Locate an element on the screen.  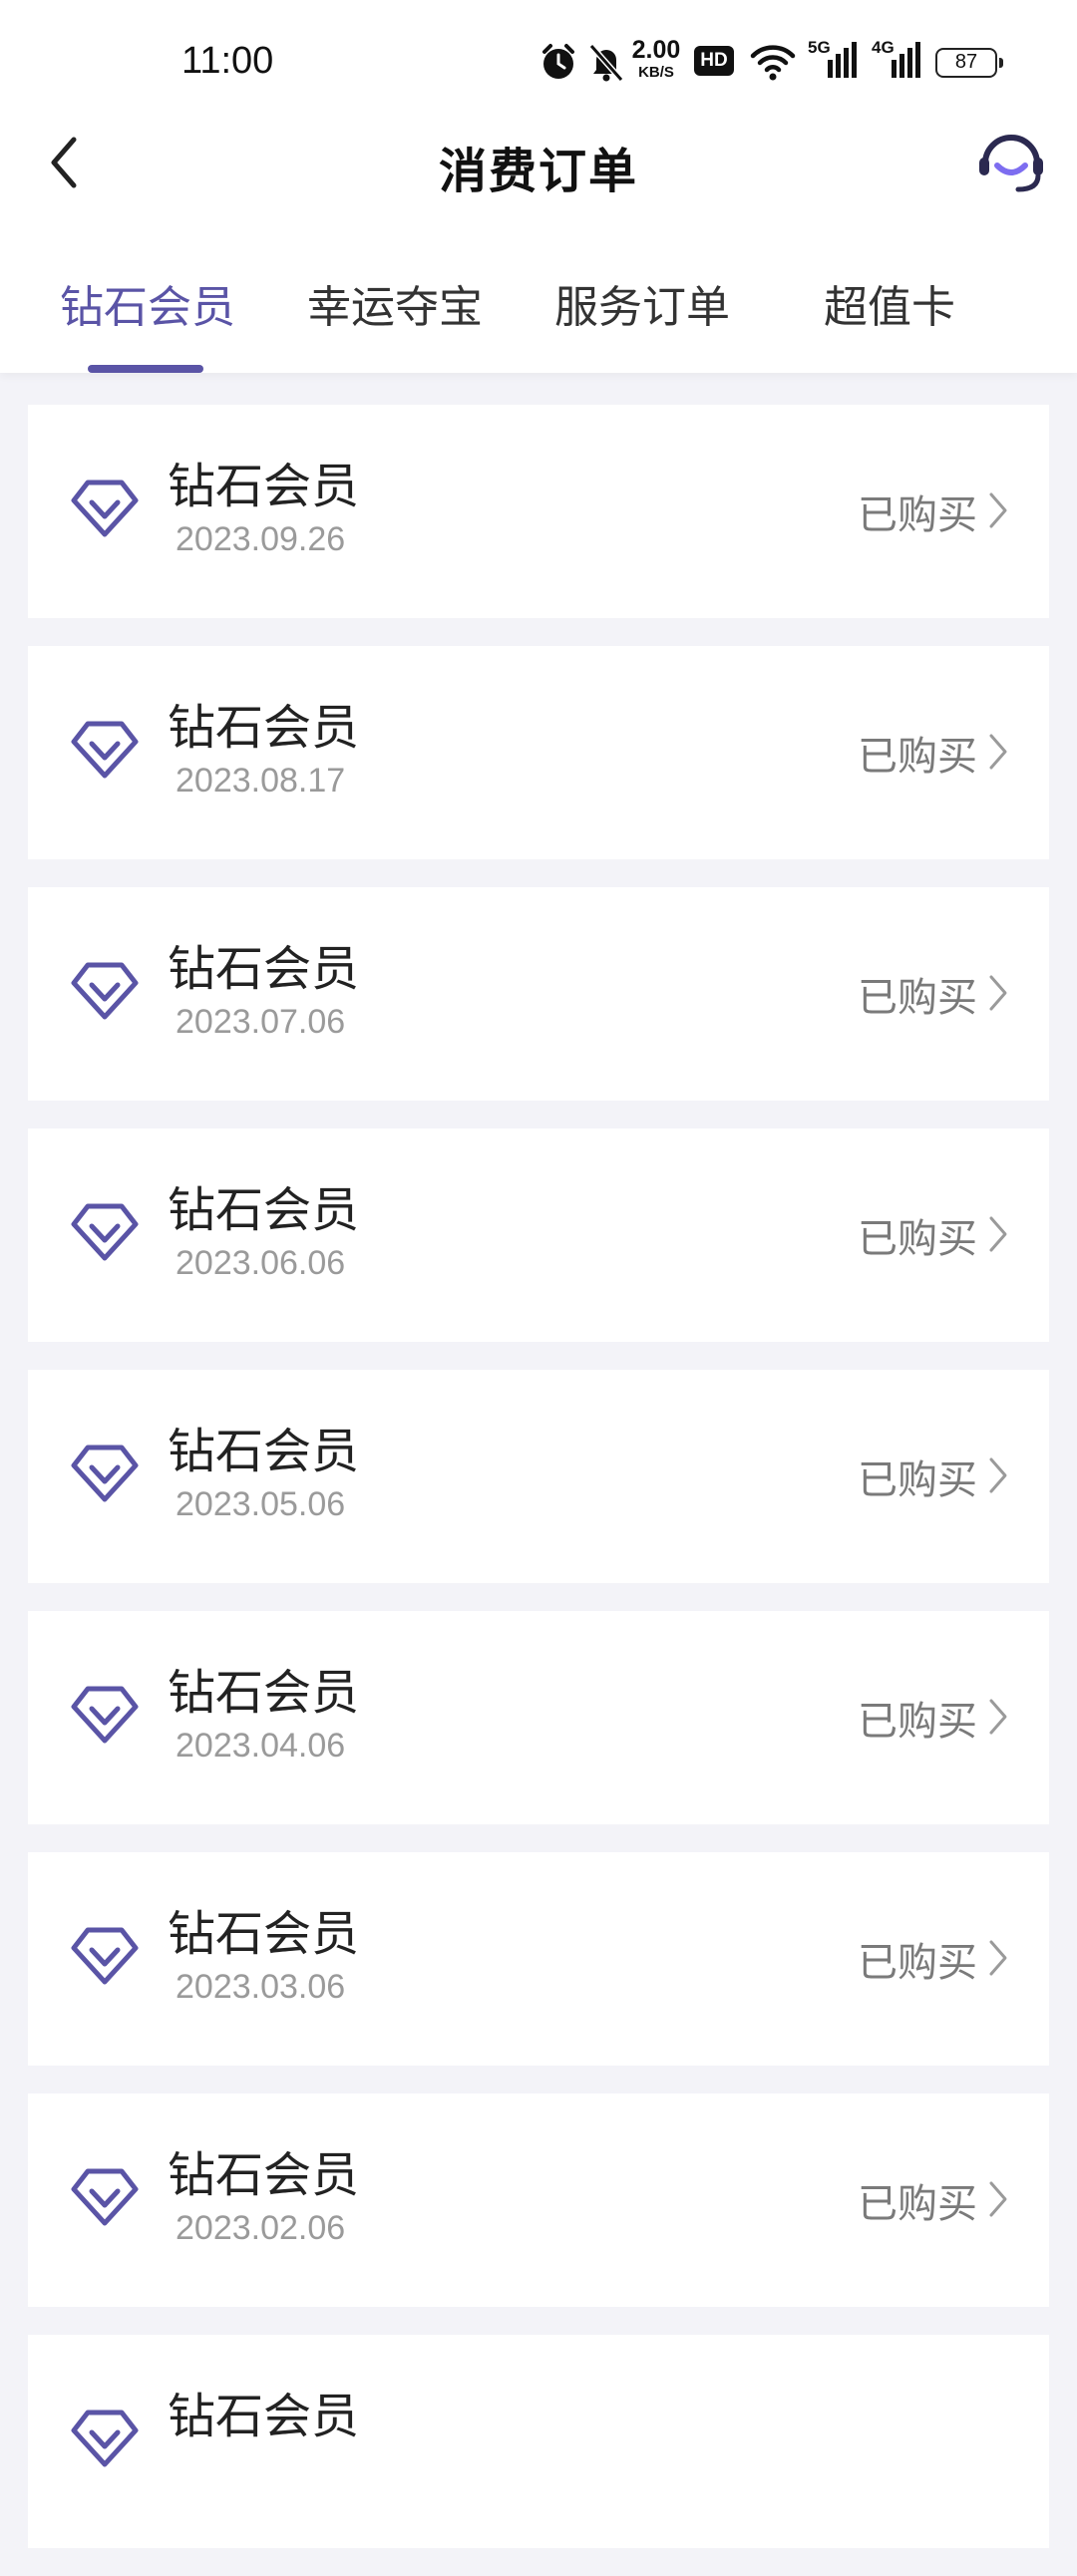
hd-icon: HD is located at coordinates (714, 61).